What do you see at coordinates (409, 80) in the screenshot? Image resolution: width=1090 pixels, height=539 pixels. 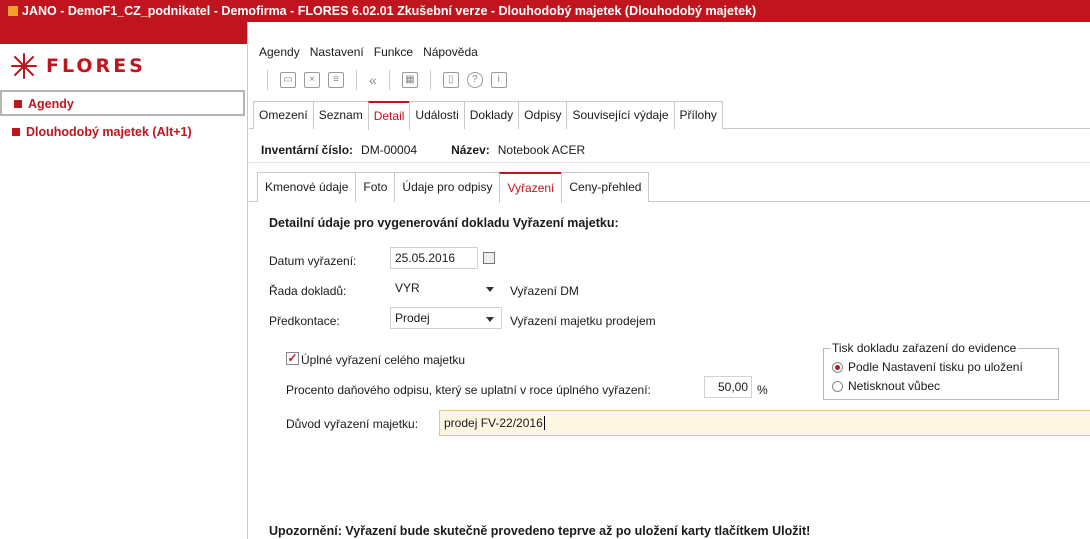 I see `table-icon: ▦` at bounding box center [409, 80].